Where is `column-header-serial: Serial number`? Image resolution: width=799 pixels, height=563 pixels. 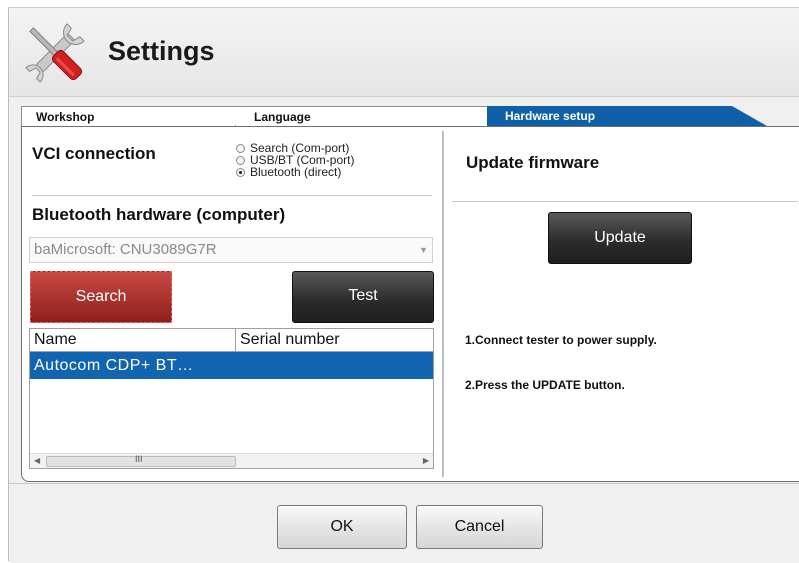
column-header-serial: Serial number is located at coordinates (290, 340).